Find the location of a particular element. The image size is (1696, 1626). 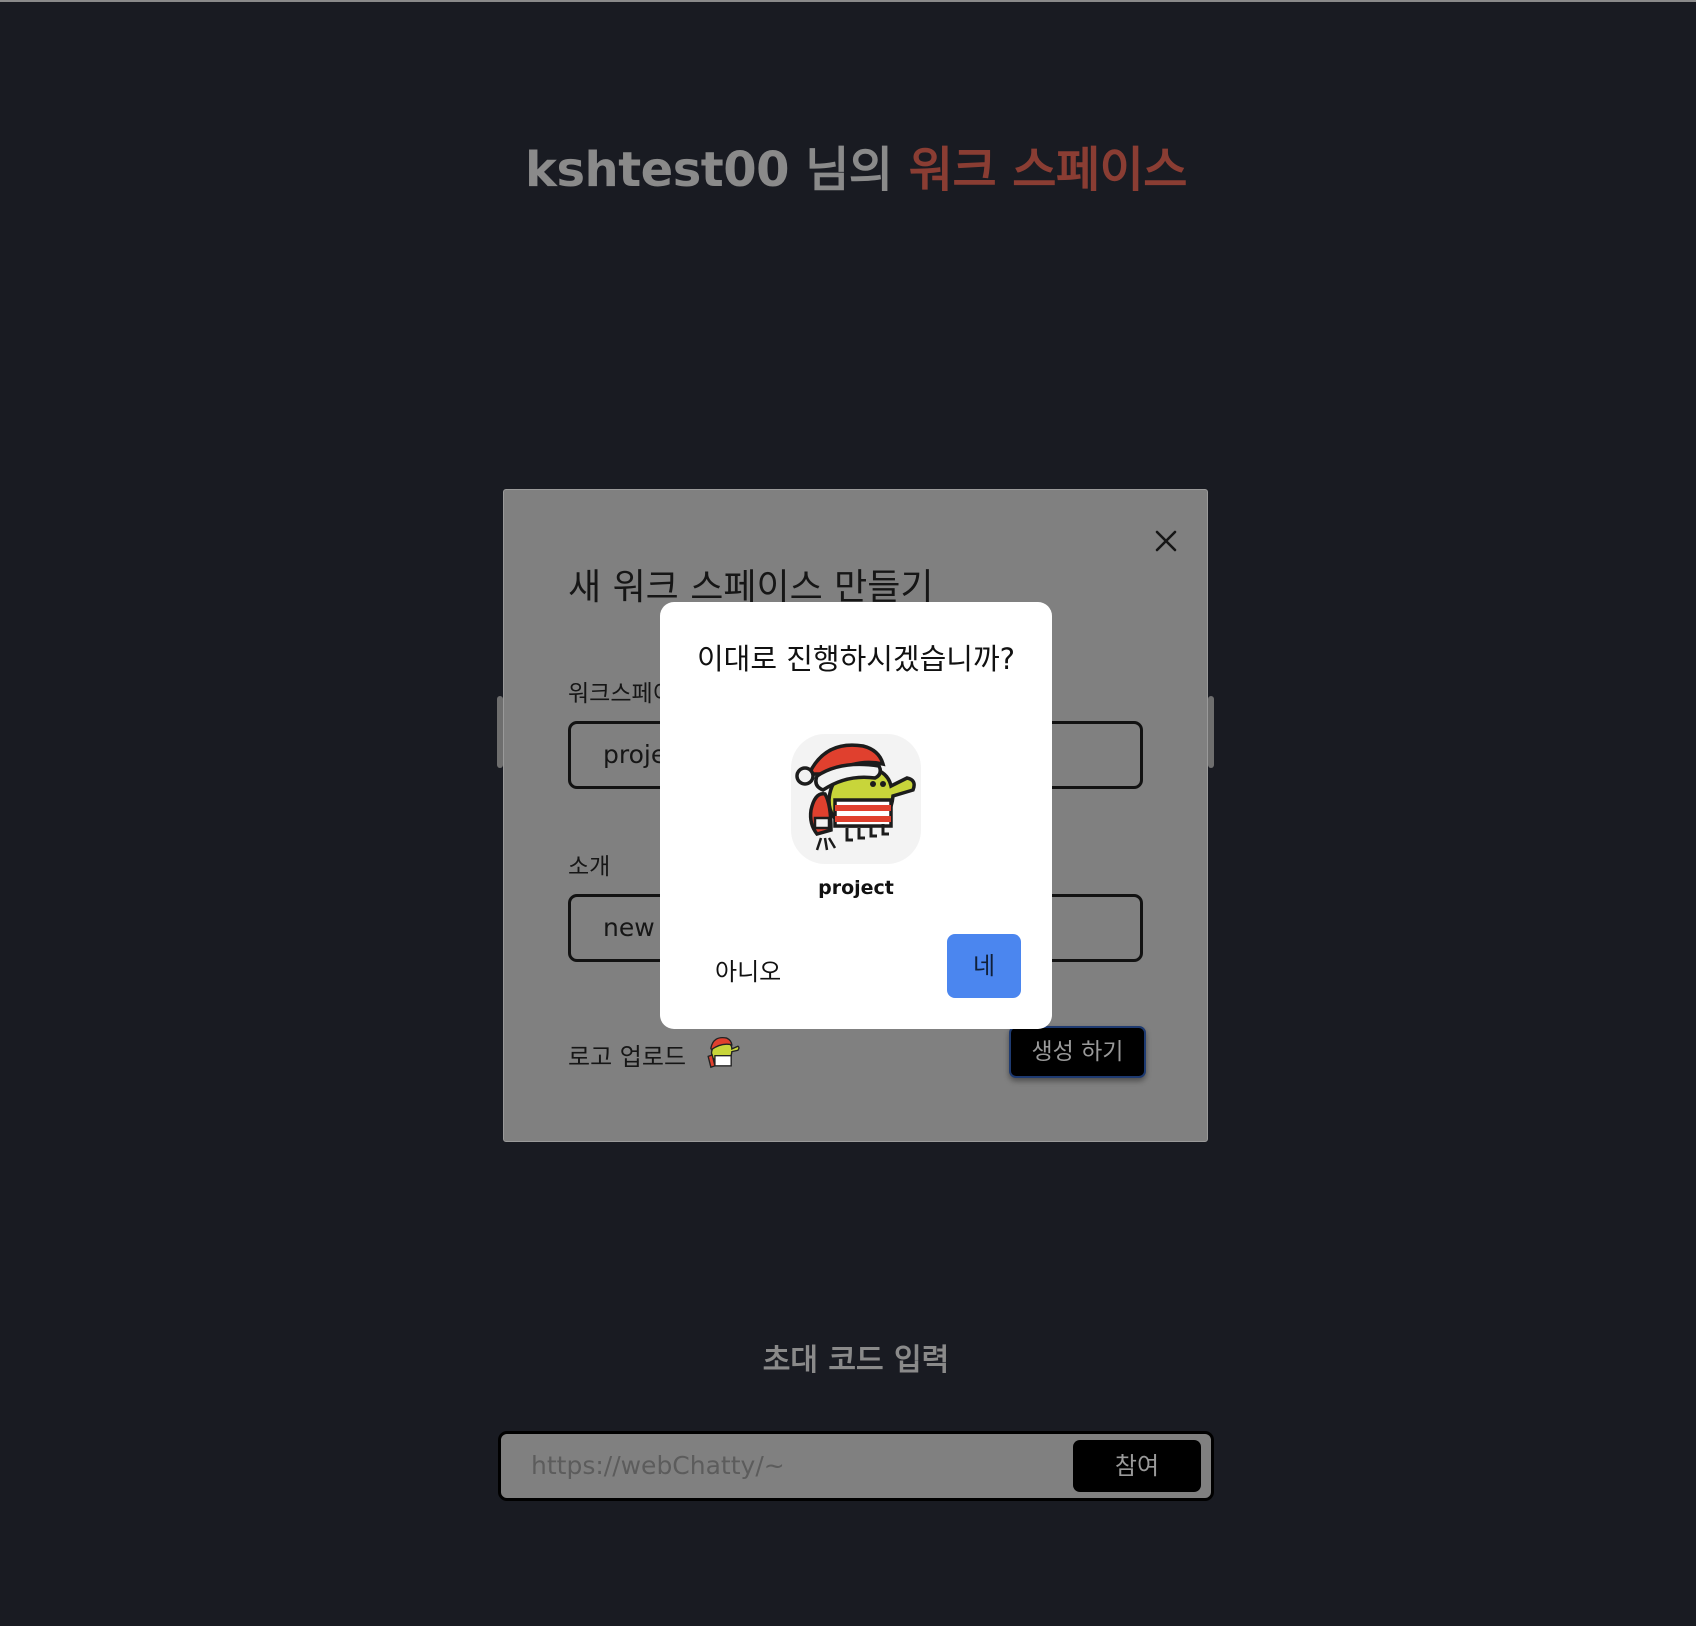

invite-title: 초대 코드 입력 is located at coordinates (856, 1360).